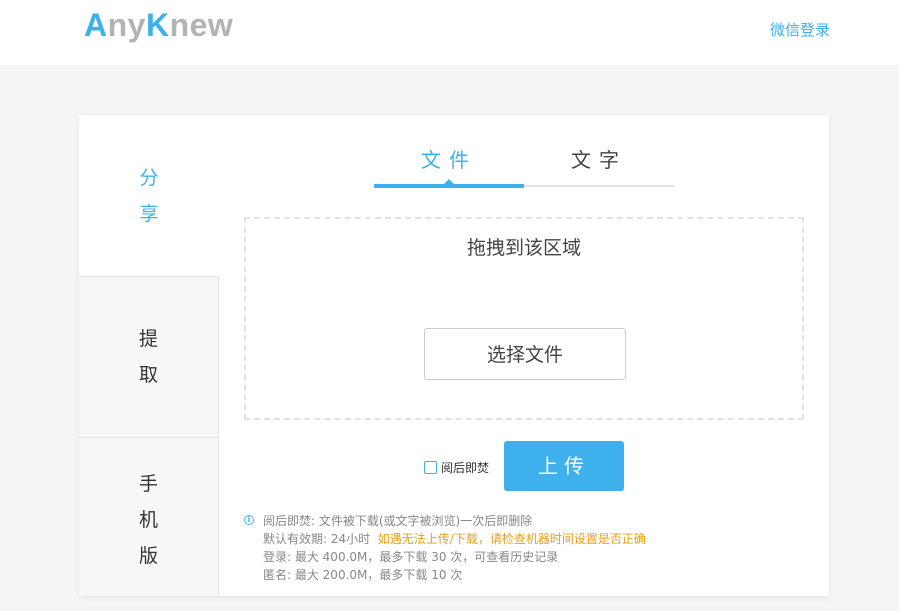  Describe the element at coordinates (148, 556) in the screenshot. I see `sidebar-item-mobile-char: 版` at that location.